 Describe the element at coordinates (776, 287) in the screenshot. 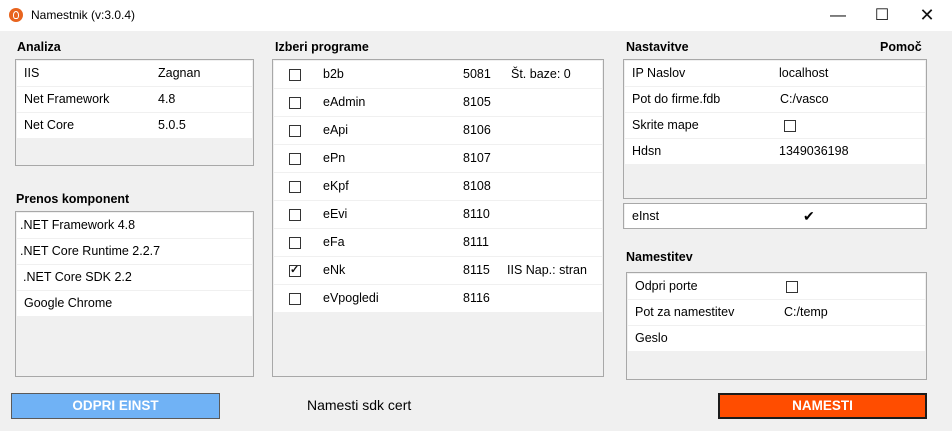

I see `namestitev-row: Odpri porte` at that location.